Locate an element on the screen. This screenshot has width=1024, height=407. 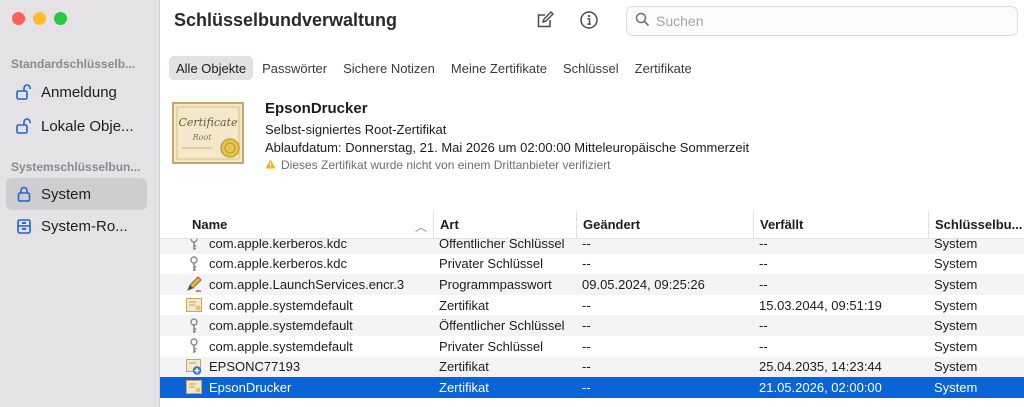
sidebar-item-system: System is located at coordinates (76, 194).